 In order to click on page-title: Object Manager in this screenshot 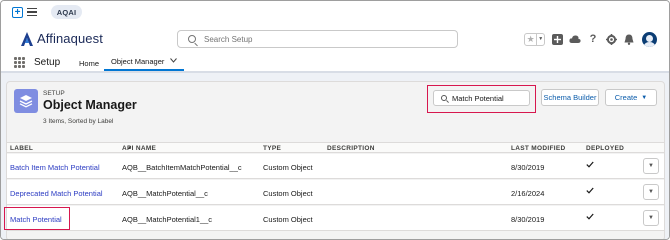, I will do `click(90, 105)`.